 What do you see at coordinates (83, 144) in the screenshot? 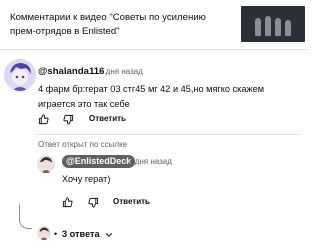
I see `linked-reply-notice: Ответ открыт по ссылке` at bounding box center [83, 144].